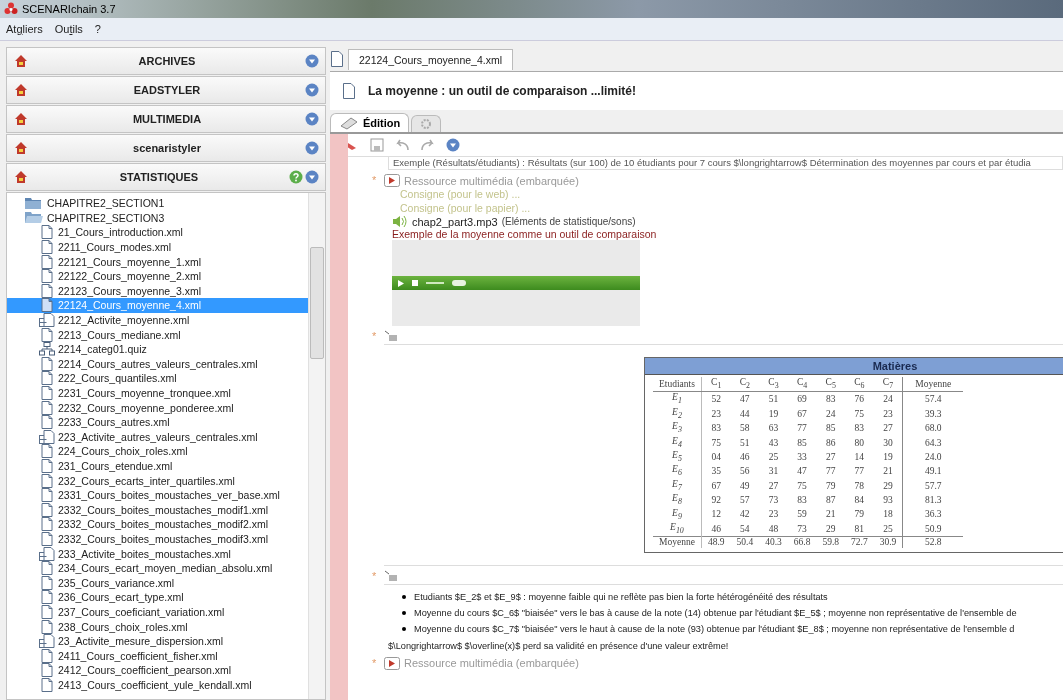 The image size is (1063, 700). Describe the element at coordinates (725, 163) in the screenshot. I see `text-line: Exemple (Résultats/étudiants) : Résultats (sur 100) de 10 étudiants pour 7 cours $\longrightarrow$ Détermination des moyennes par cours et par étudia` at that location.